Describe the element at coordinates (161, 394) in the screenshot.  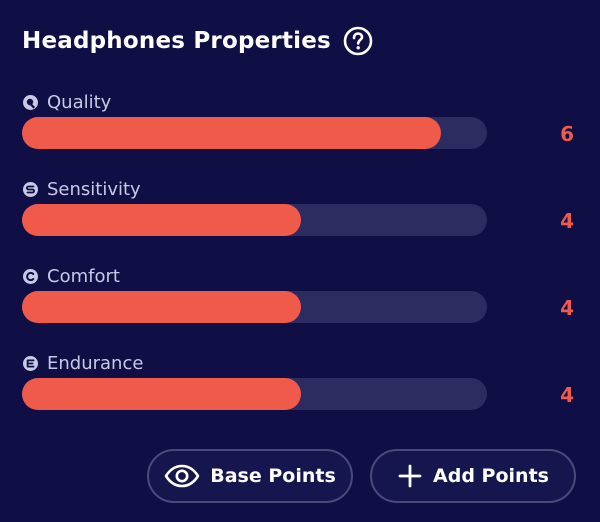
I see `endurance-bar-fill` at that location.